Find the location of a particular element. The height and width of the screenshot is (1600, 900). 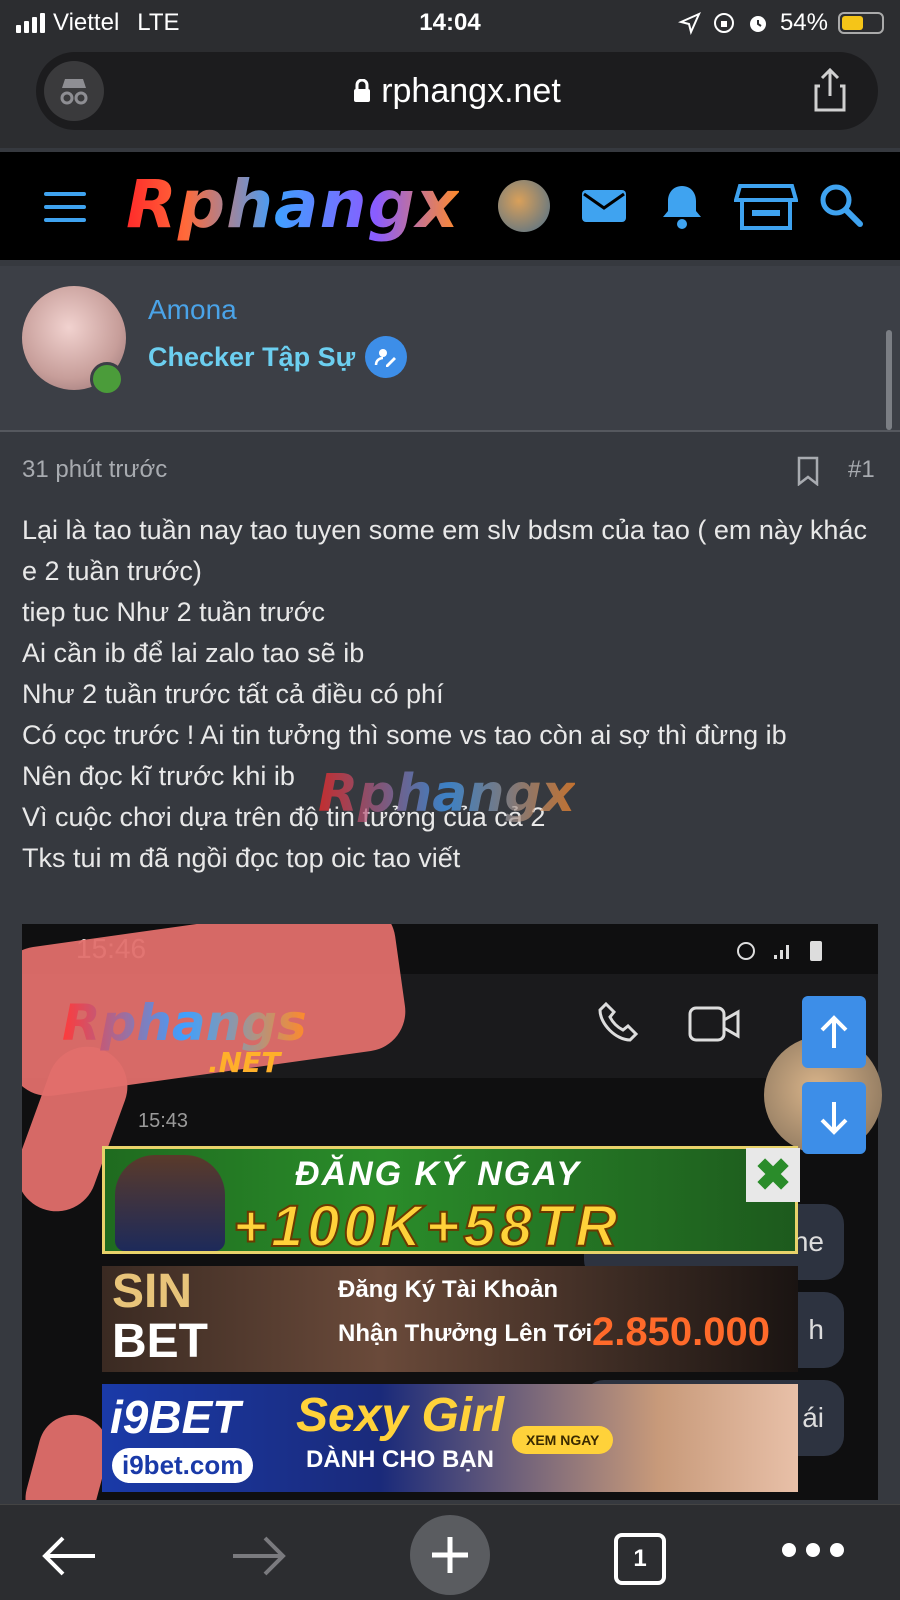

plus-icon is located at coordinates (450, 1555).